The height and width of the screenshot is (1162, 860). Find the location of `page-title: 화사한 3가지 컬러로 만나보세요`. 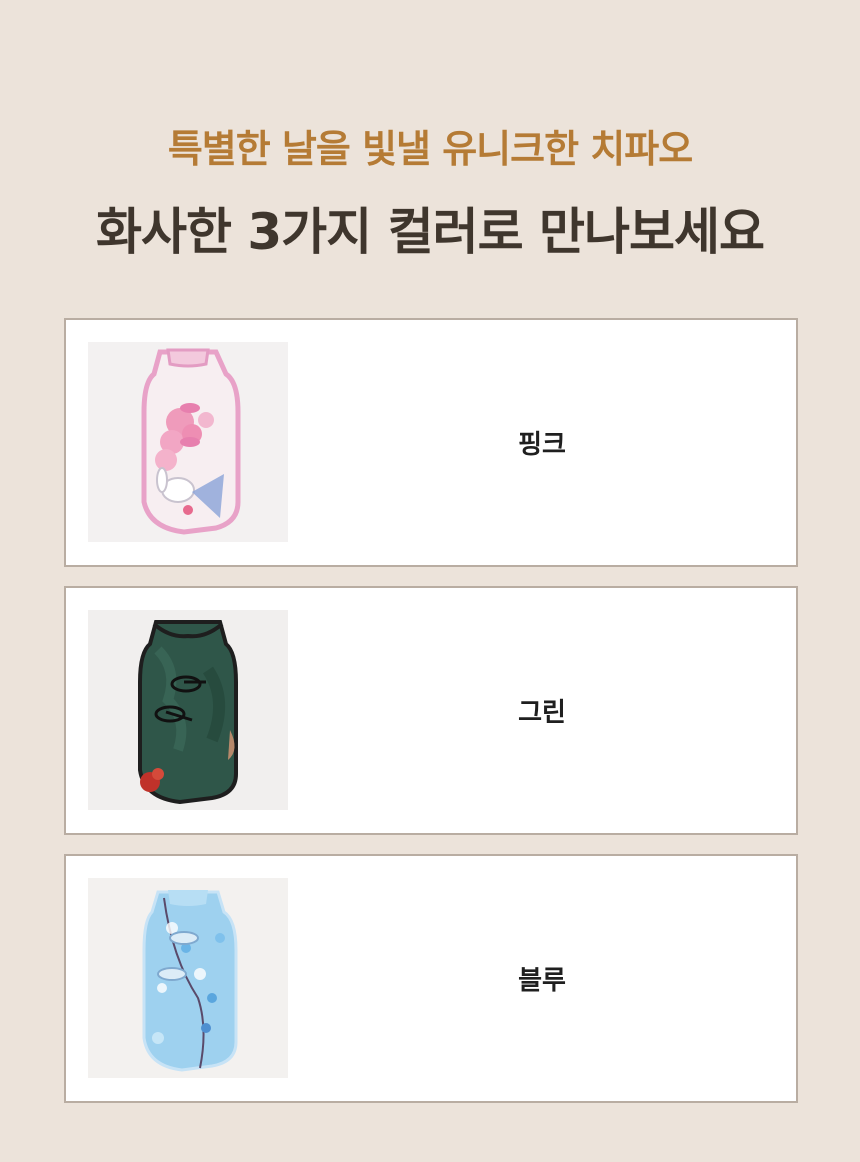

page-title: 화사한 3가지 컬러로 만나보세요 is located at coordinates (430, 232).